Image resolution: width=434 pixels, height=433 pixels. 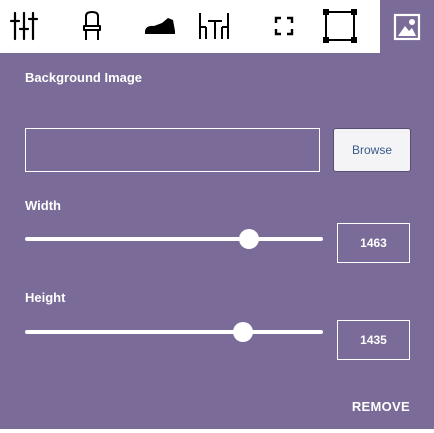 I want to click on bottom-divider, so click(x=217, y=431).